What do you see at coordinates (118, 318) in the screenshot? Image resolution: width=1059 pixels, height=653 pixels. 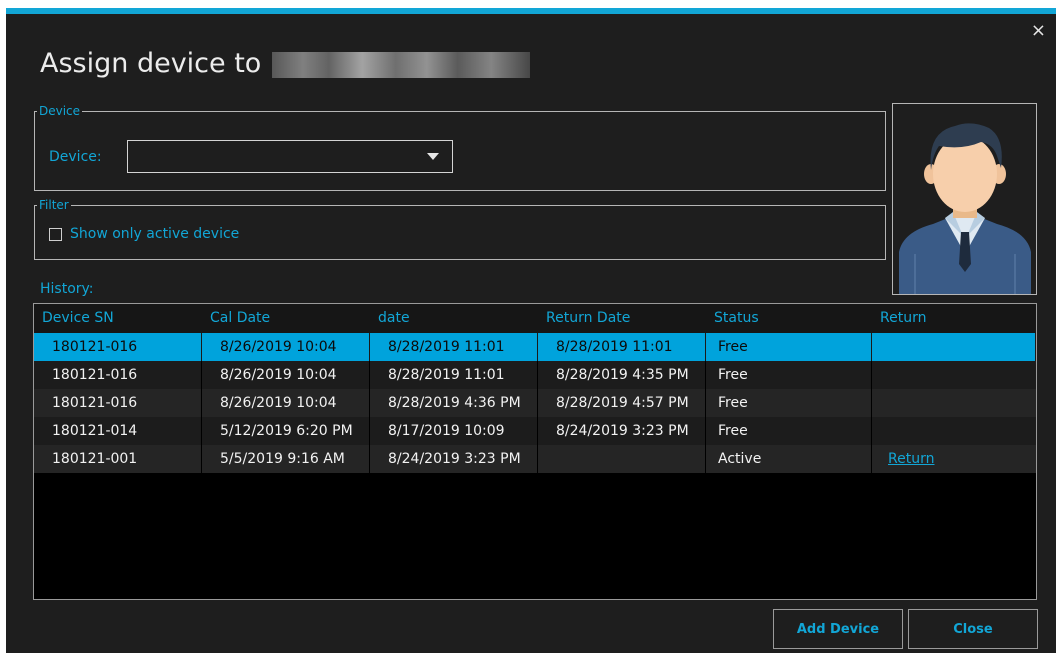 I see `column-header-device-sn: Device SN` at bounding box center [118, 318].